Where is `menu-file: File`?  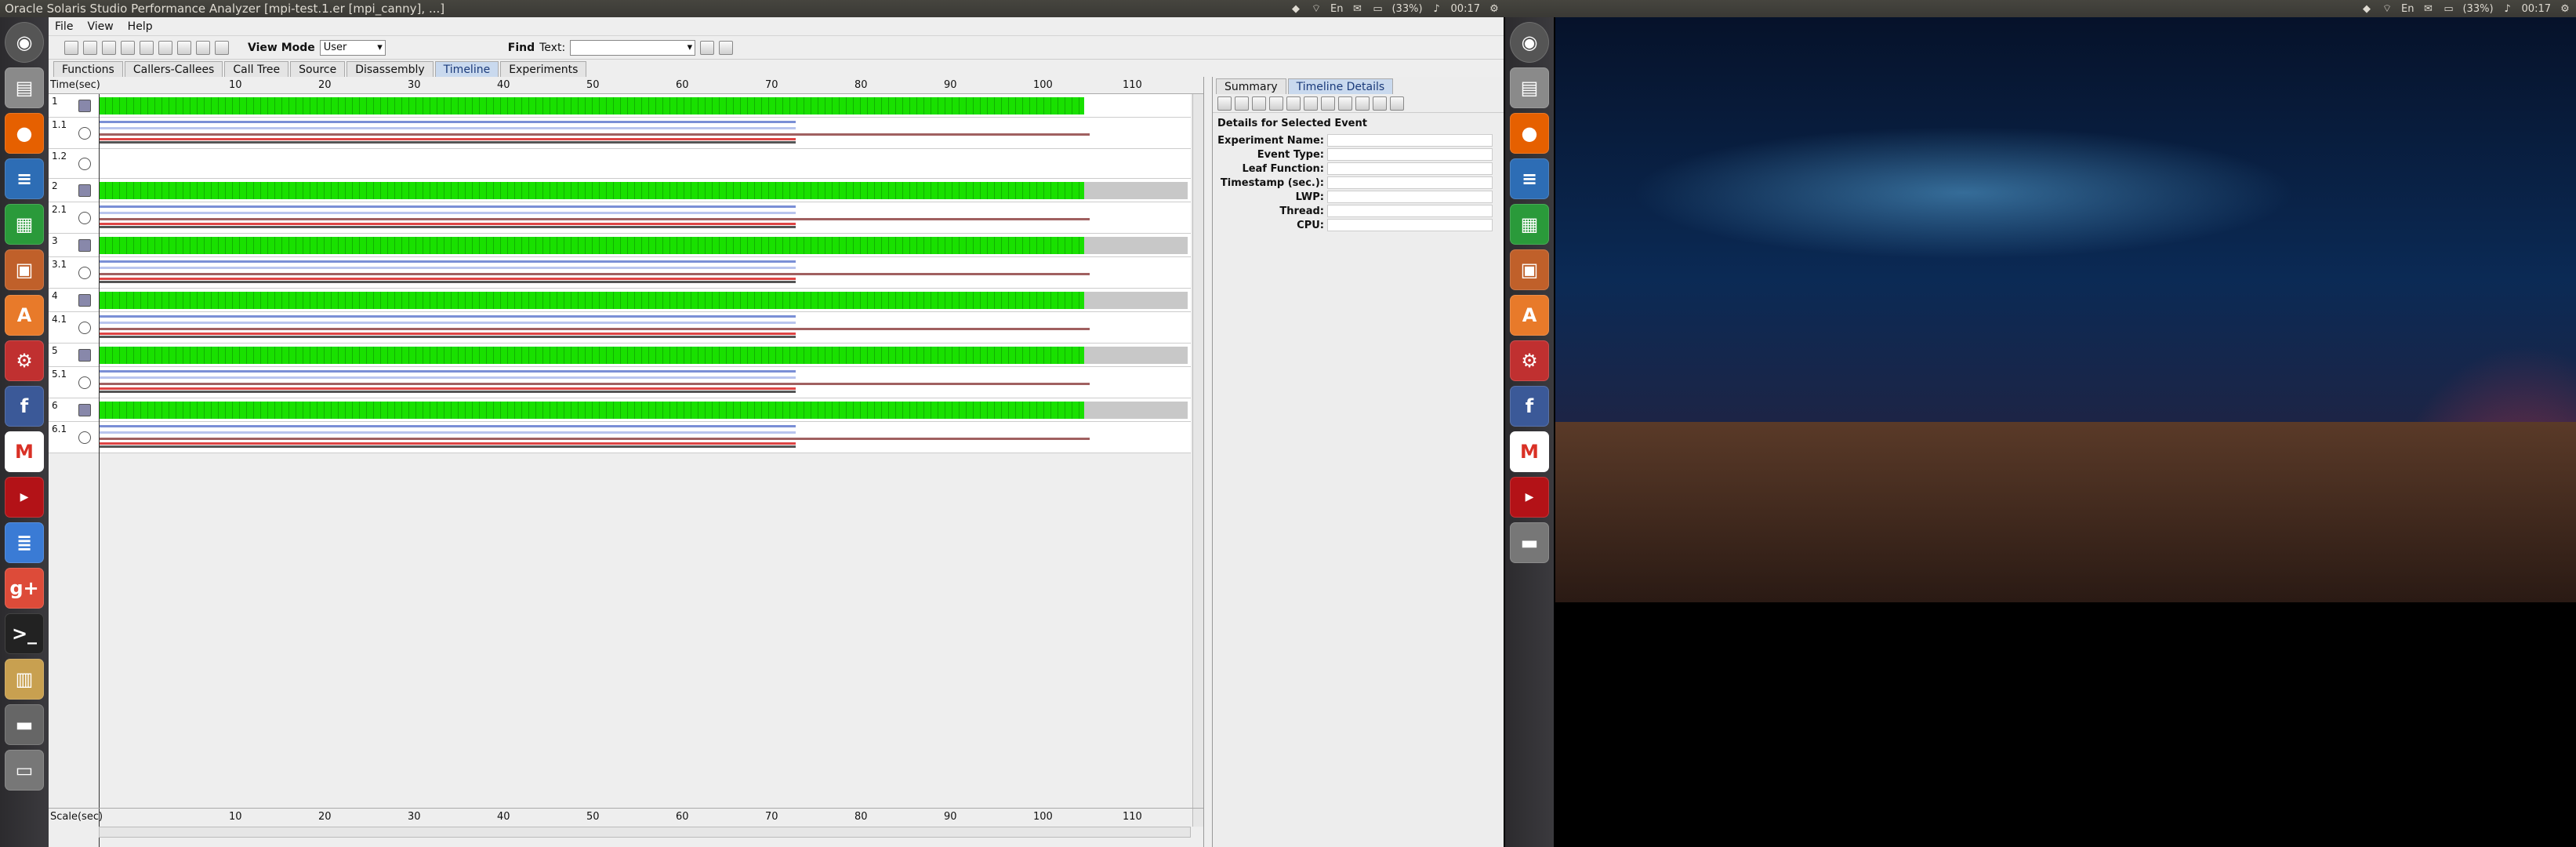
menu-file: File is located at coordinates (64, 26).